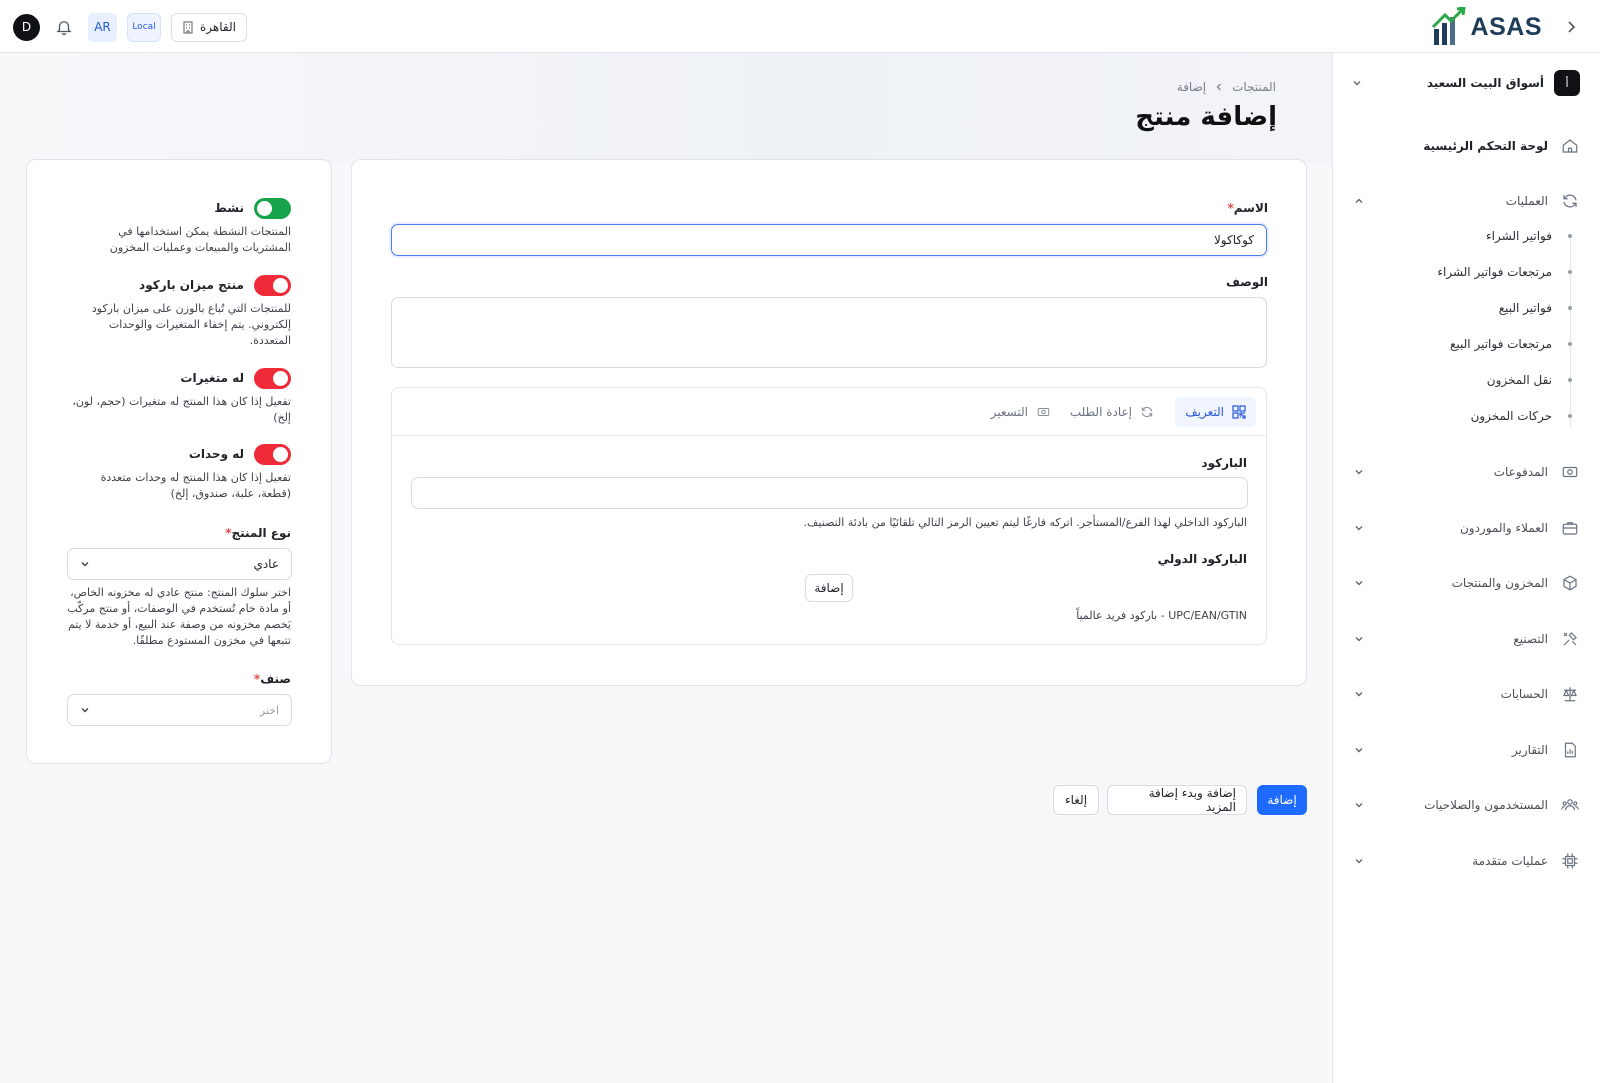 This screenshot has height=1083, width=1600. Describe the element at coordinates (1466, 861) in the screenshot. I see `sidebar-item-advanced: عمليات متقدمة` at that location.